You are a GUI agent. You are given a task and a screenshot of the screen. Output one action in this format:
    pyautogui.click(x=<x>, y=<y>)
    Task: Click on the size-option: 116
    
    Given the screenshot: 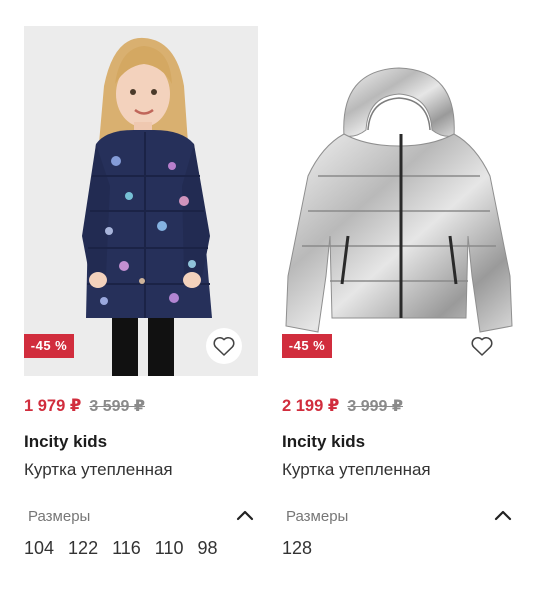 What is the action you would take?
    pyautogui.click(x=126, y=550)
    